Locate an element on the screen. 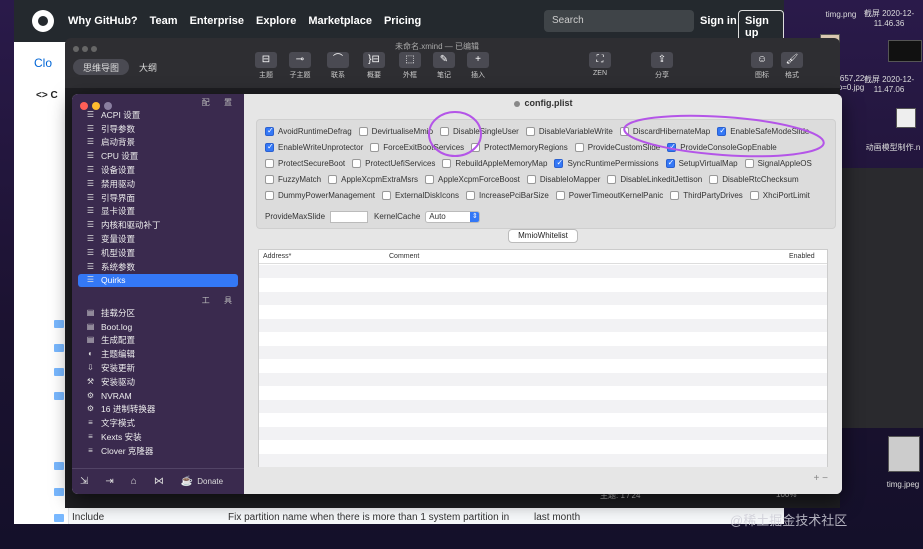 This screenshot has width=923, height=549. desktop-file-label: timg.jpeg is located at coordinates (895, 484).